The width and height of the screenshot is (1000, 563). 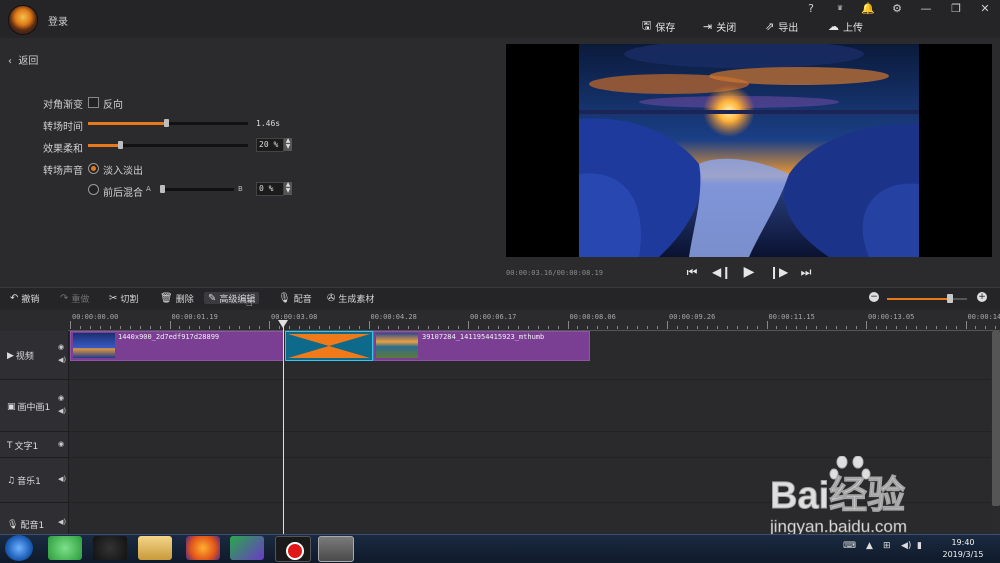 What do you see at coordinates (24, 298) in the screenshot?
I see `undo-button: ↶ 撤销` at bounding box center [24, 298].